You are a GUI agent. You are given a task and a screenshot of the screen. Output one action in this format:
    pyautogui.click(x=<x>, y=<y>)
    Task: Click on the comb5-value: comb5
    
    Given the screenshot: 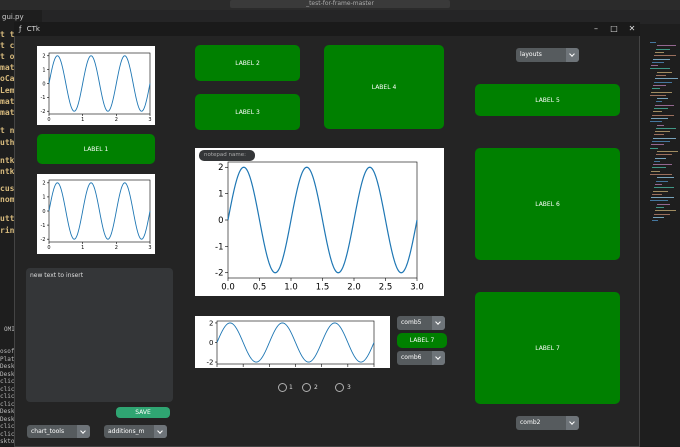 What is the action you would take?
    pyautogui.click(x=411, y=322)
    